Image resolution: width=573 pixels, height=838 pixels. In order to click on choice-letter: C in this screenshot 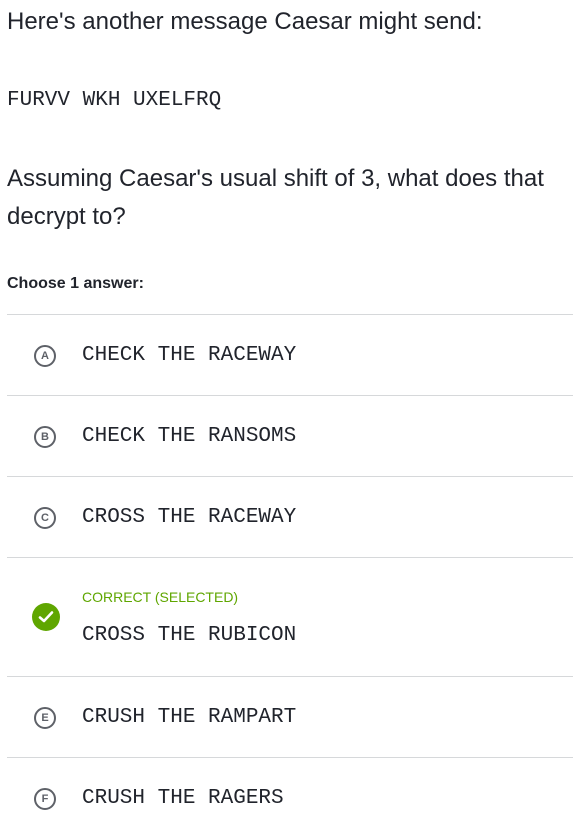, I will do `click(45, 518)`.